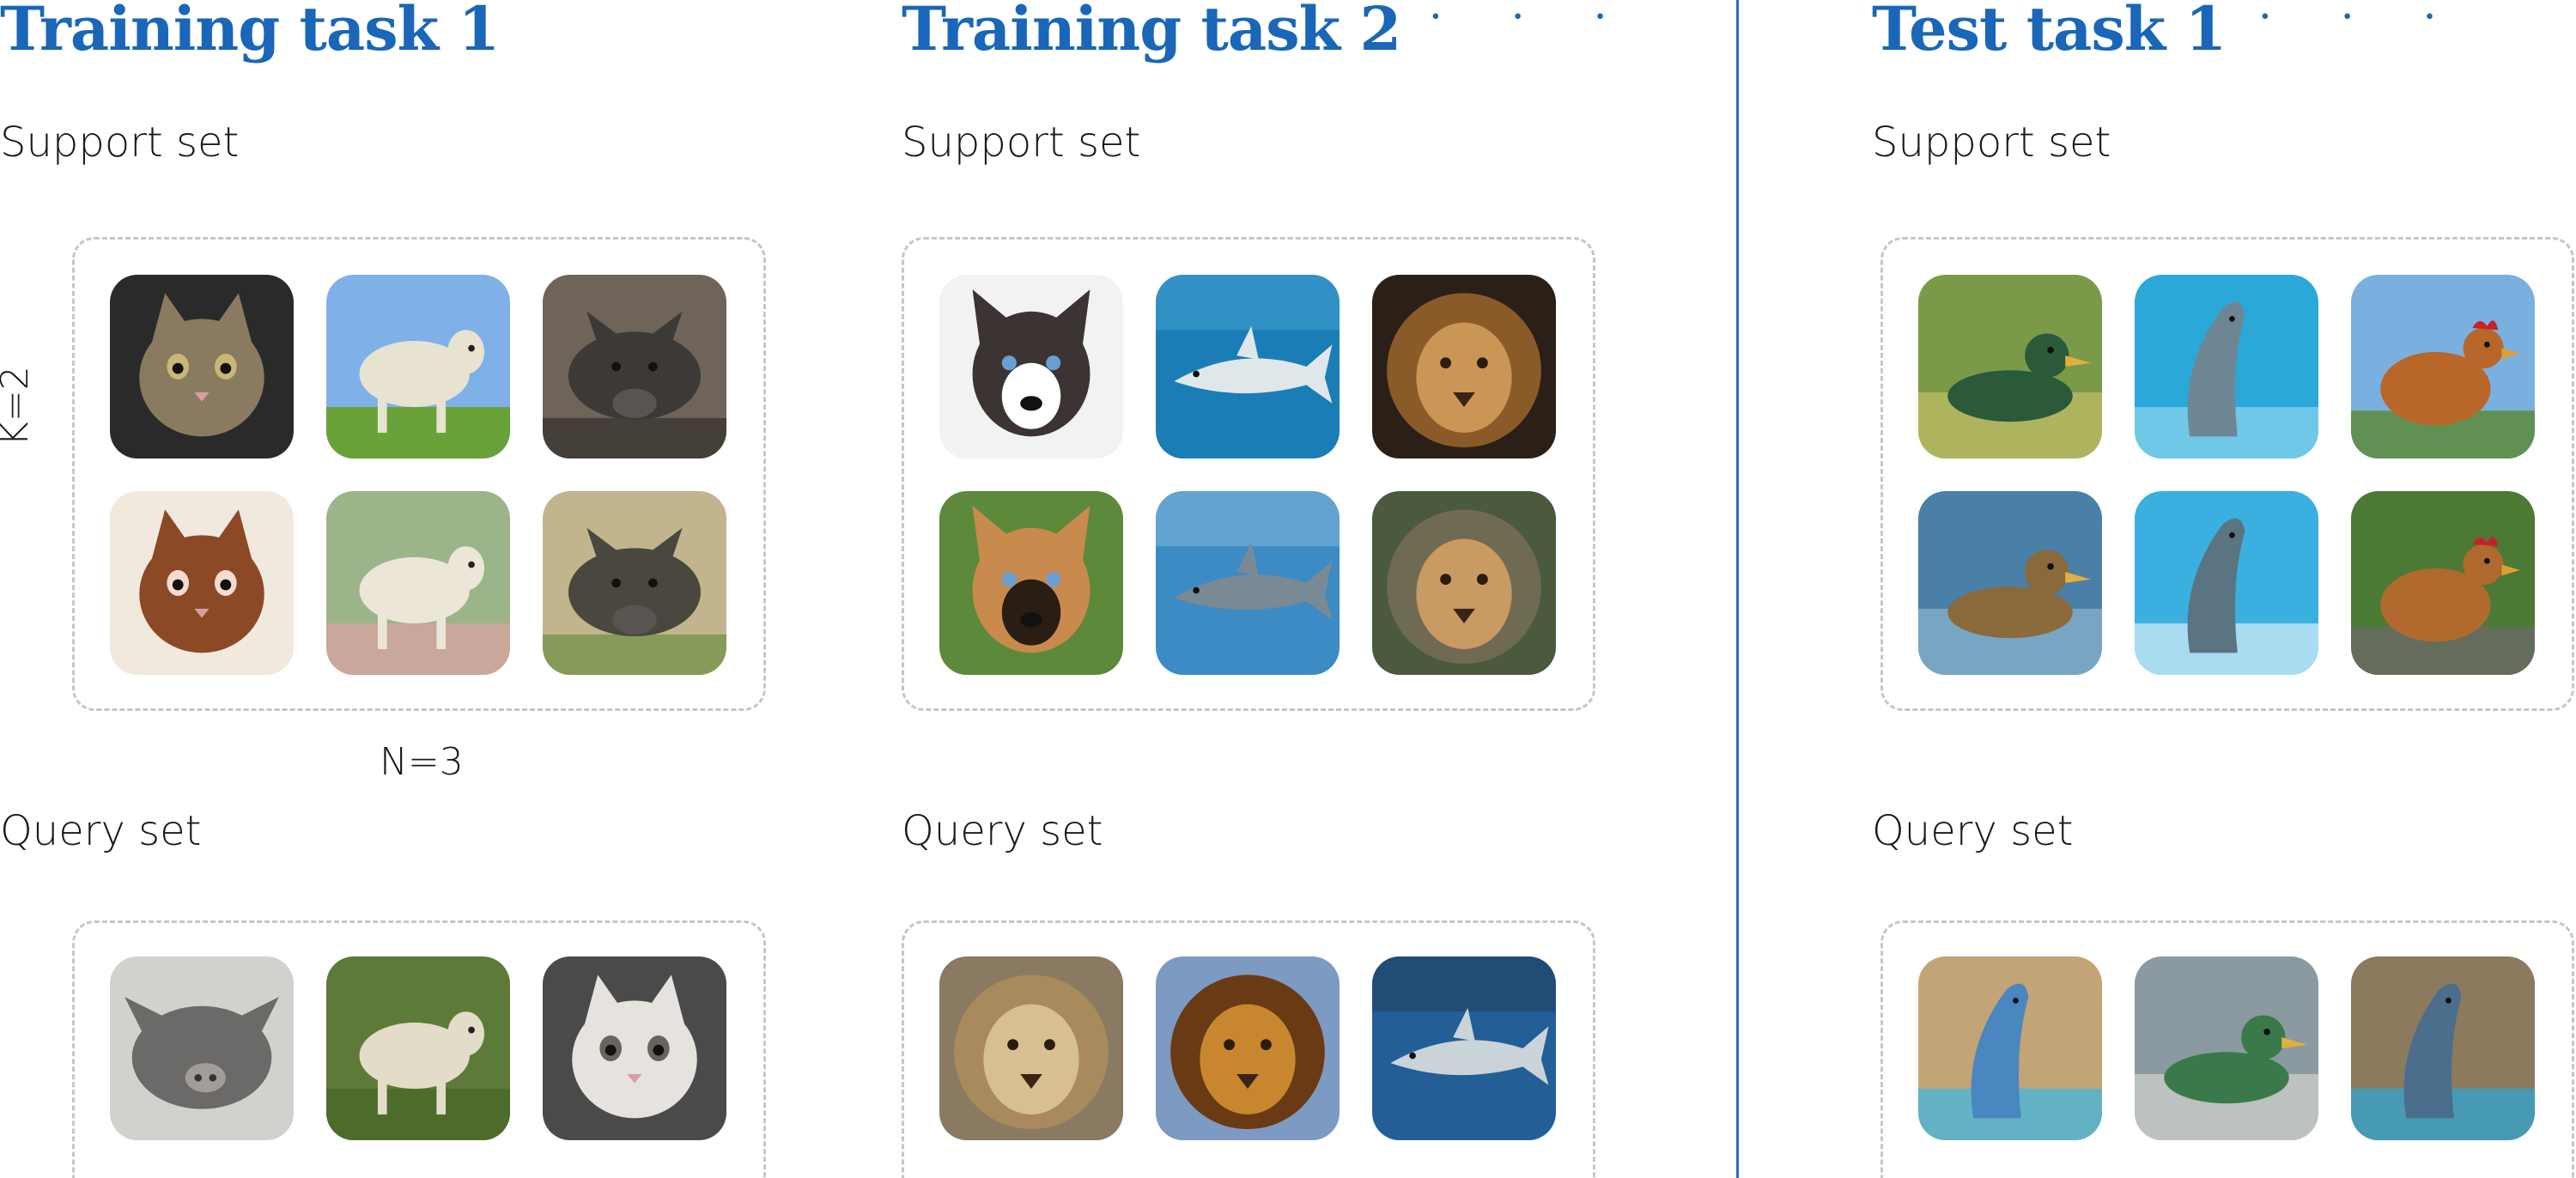 The image size is (2576, 1178). What do you see at coordinates (1737, 589) in the screenshot?
I see `column-divider` at bounding box center [1737, 589].